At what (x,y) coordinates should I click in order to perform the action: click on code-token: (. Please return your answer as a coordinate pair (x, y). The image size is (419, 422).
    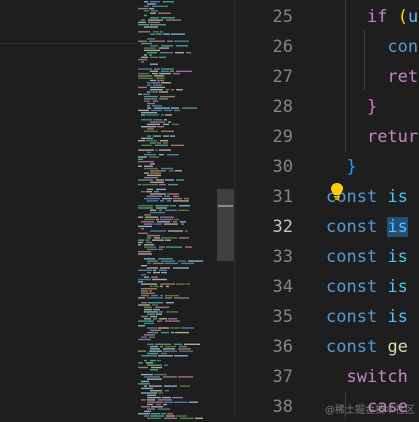
    Looking at the image, I should click on (402, 17).